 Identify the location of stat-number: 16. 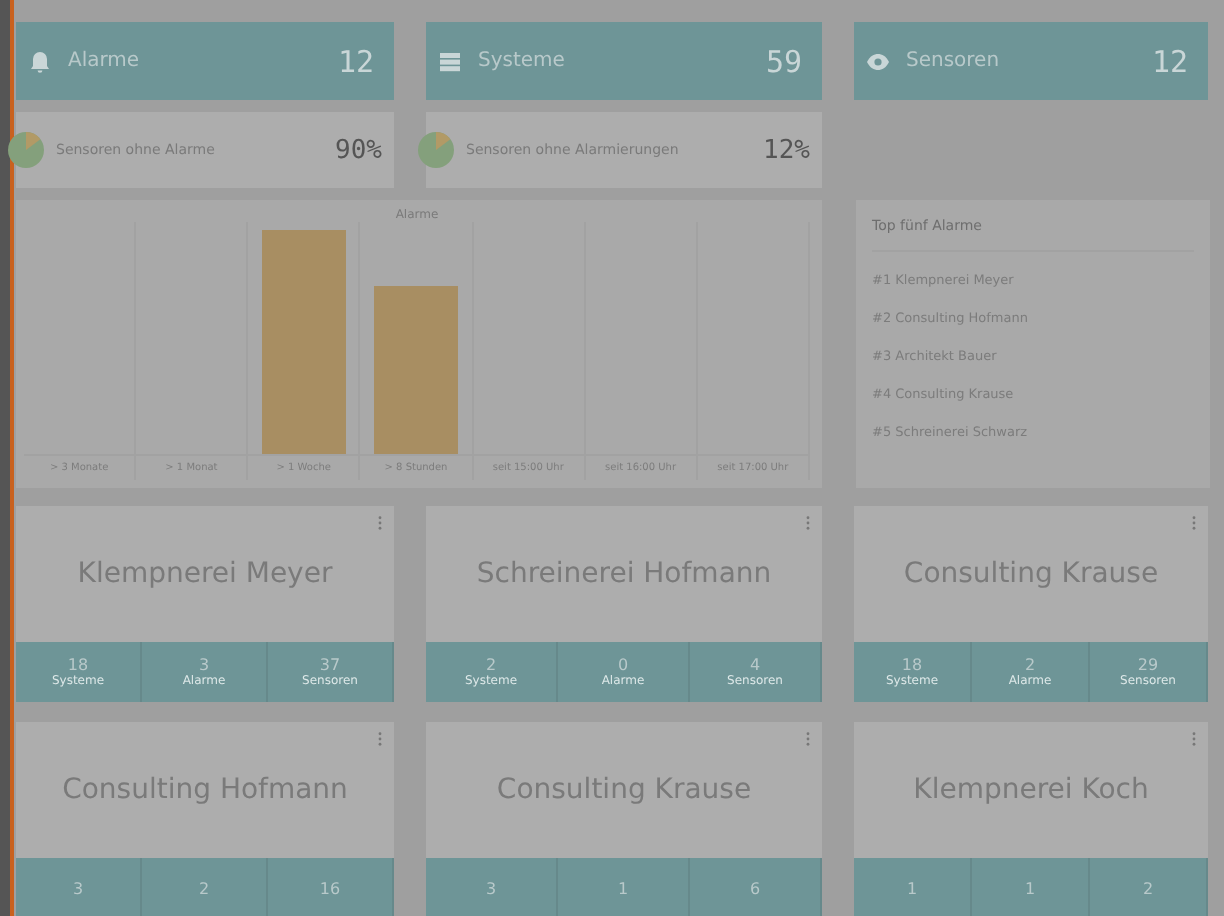
(330, 888).